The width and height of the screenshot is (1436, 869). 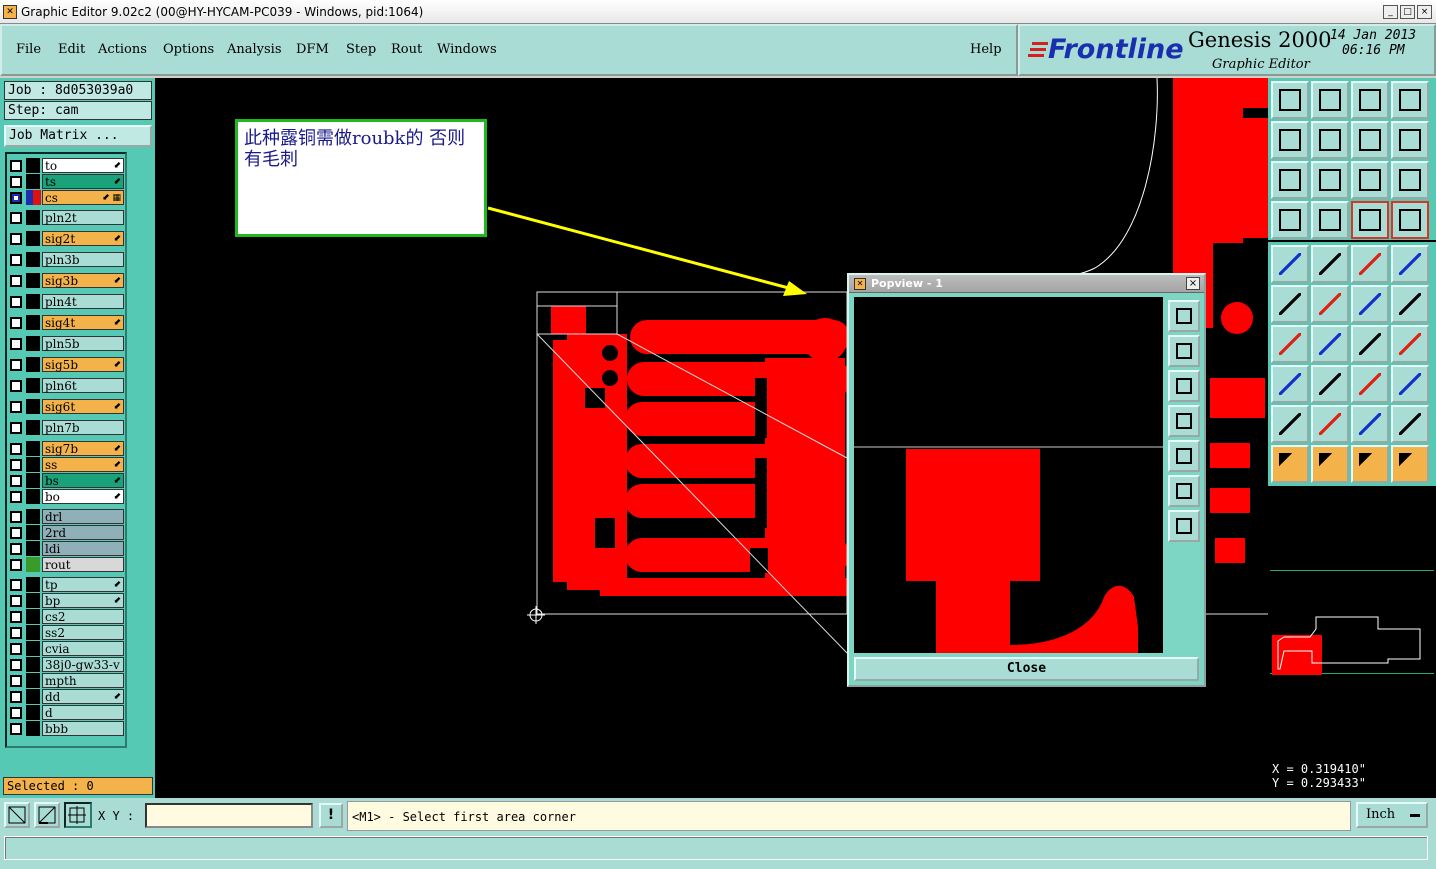 I want to click on layer-name: ss ⬋, so click(x=83, y=464).